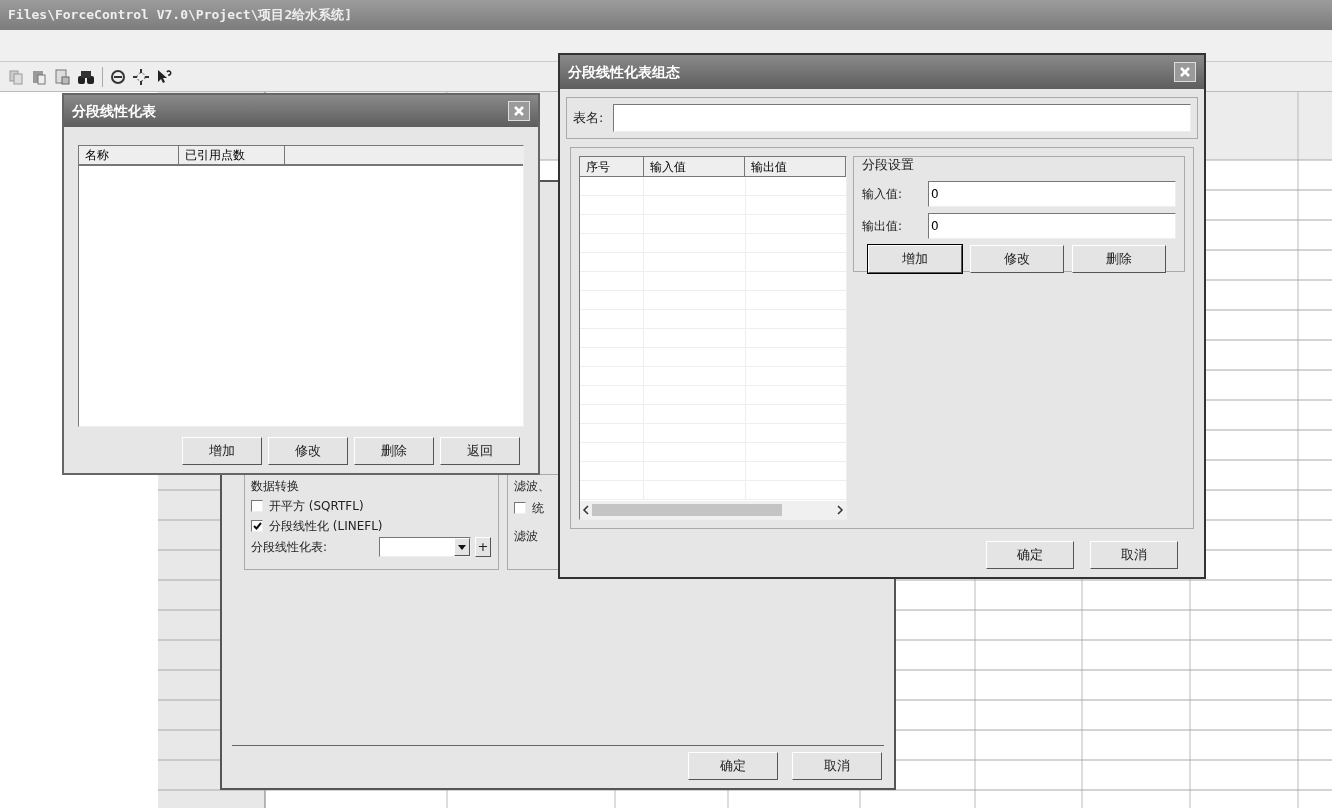 The width and height of the screenshot is (1332, 808). I want to click on binoculars-icon, so click(86, 76).